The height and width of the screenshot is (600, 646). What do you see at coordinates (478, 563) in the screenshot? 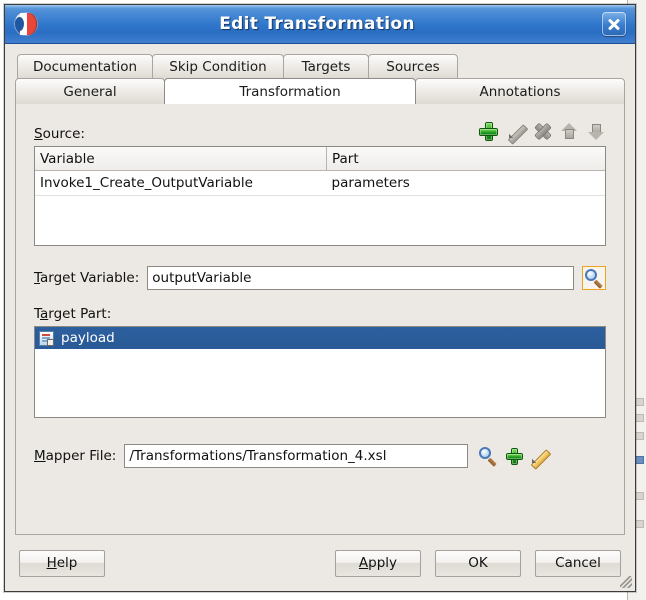
I see `ok-button: OK` at bounding box center [478, 563].